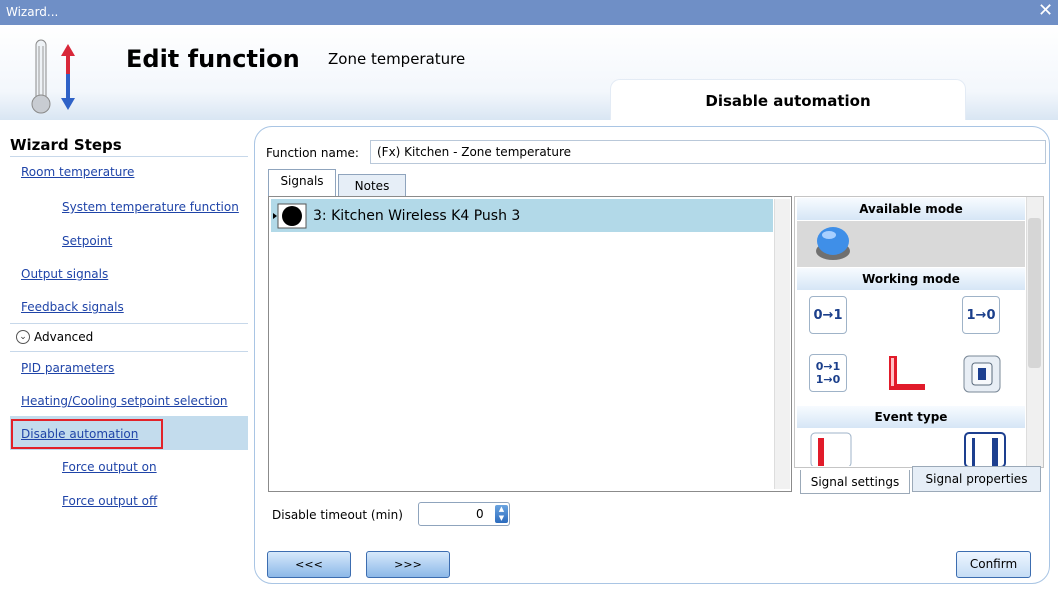  Describe the element at coordinates (1034, 293) in the screenshot. I see `scrollbar-thumb` at that location.